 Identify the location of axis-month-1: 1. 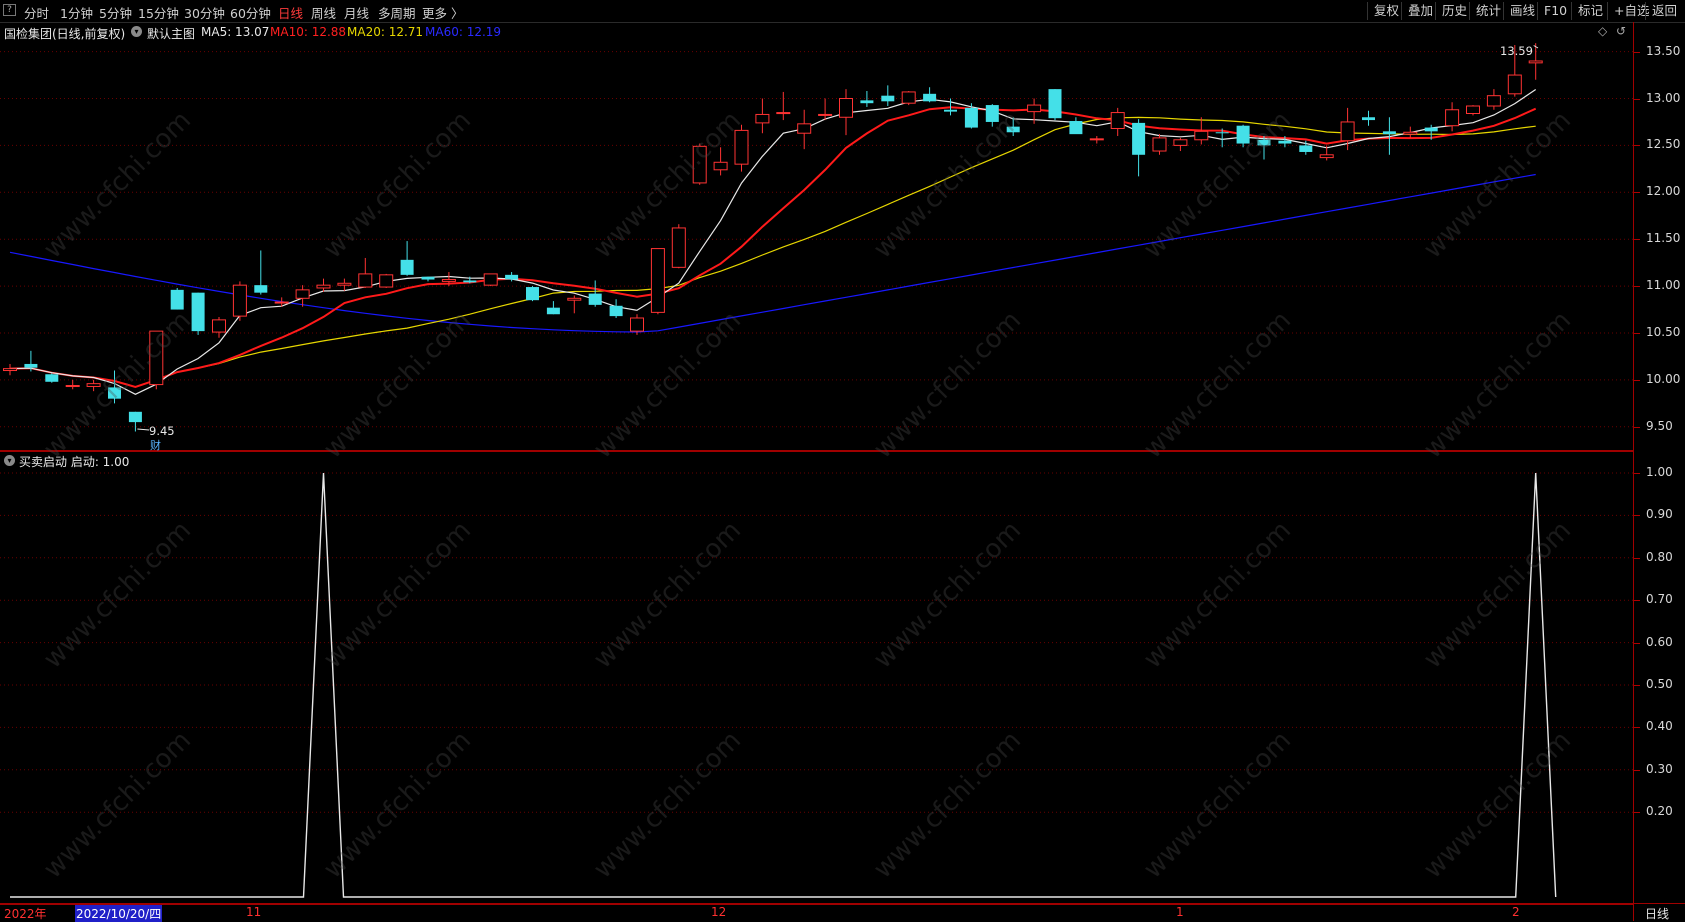
(1180, 912).